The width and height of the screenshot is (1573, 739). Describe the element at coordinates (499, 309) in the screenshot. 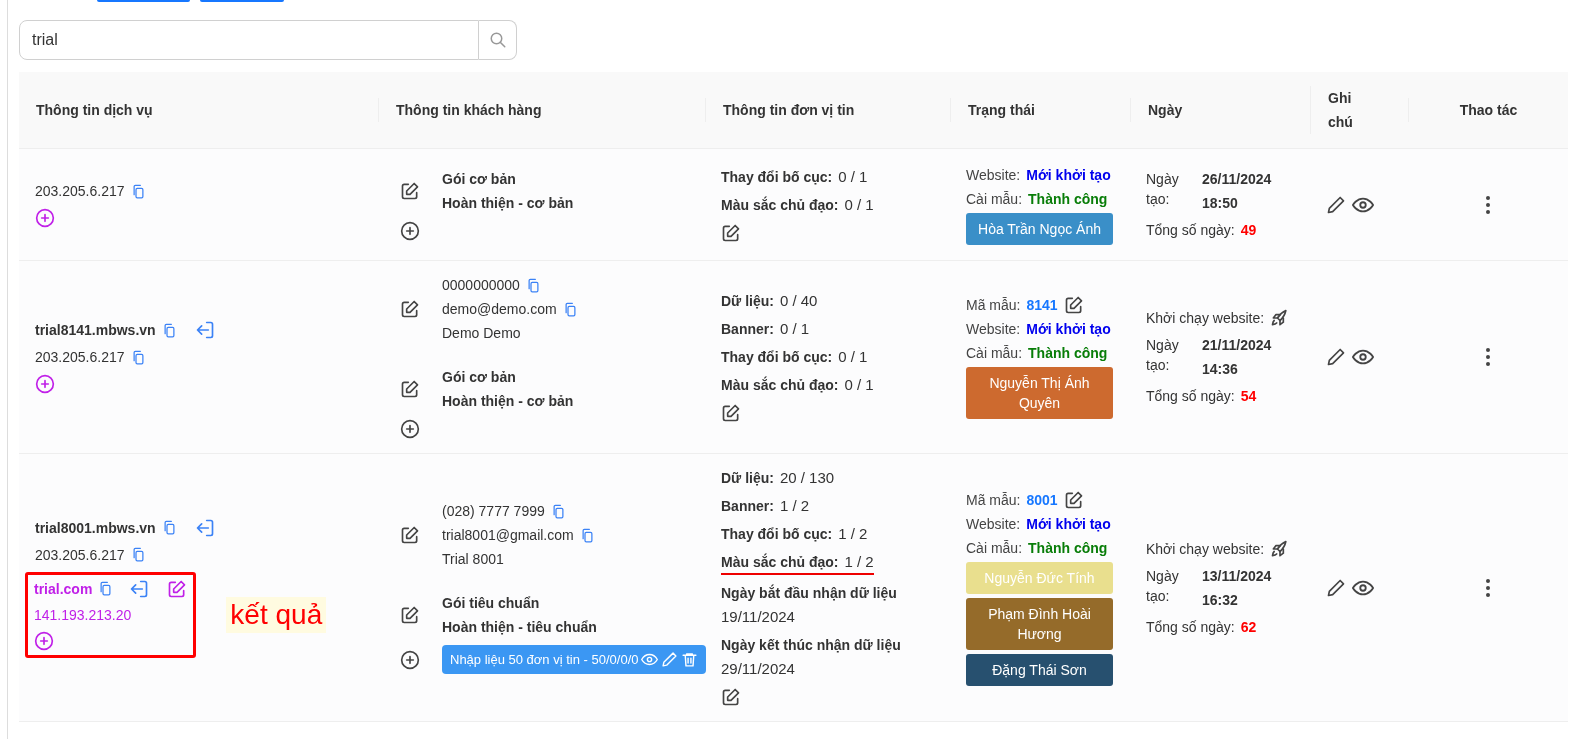

I see `email-address: demo@demo.com` at that location.